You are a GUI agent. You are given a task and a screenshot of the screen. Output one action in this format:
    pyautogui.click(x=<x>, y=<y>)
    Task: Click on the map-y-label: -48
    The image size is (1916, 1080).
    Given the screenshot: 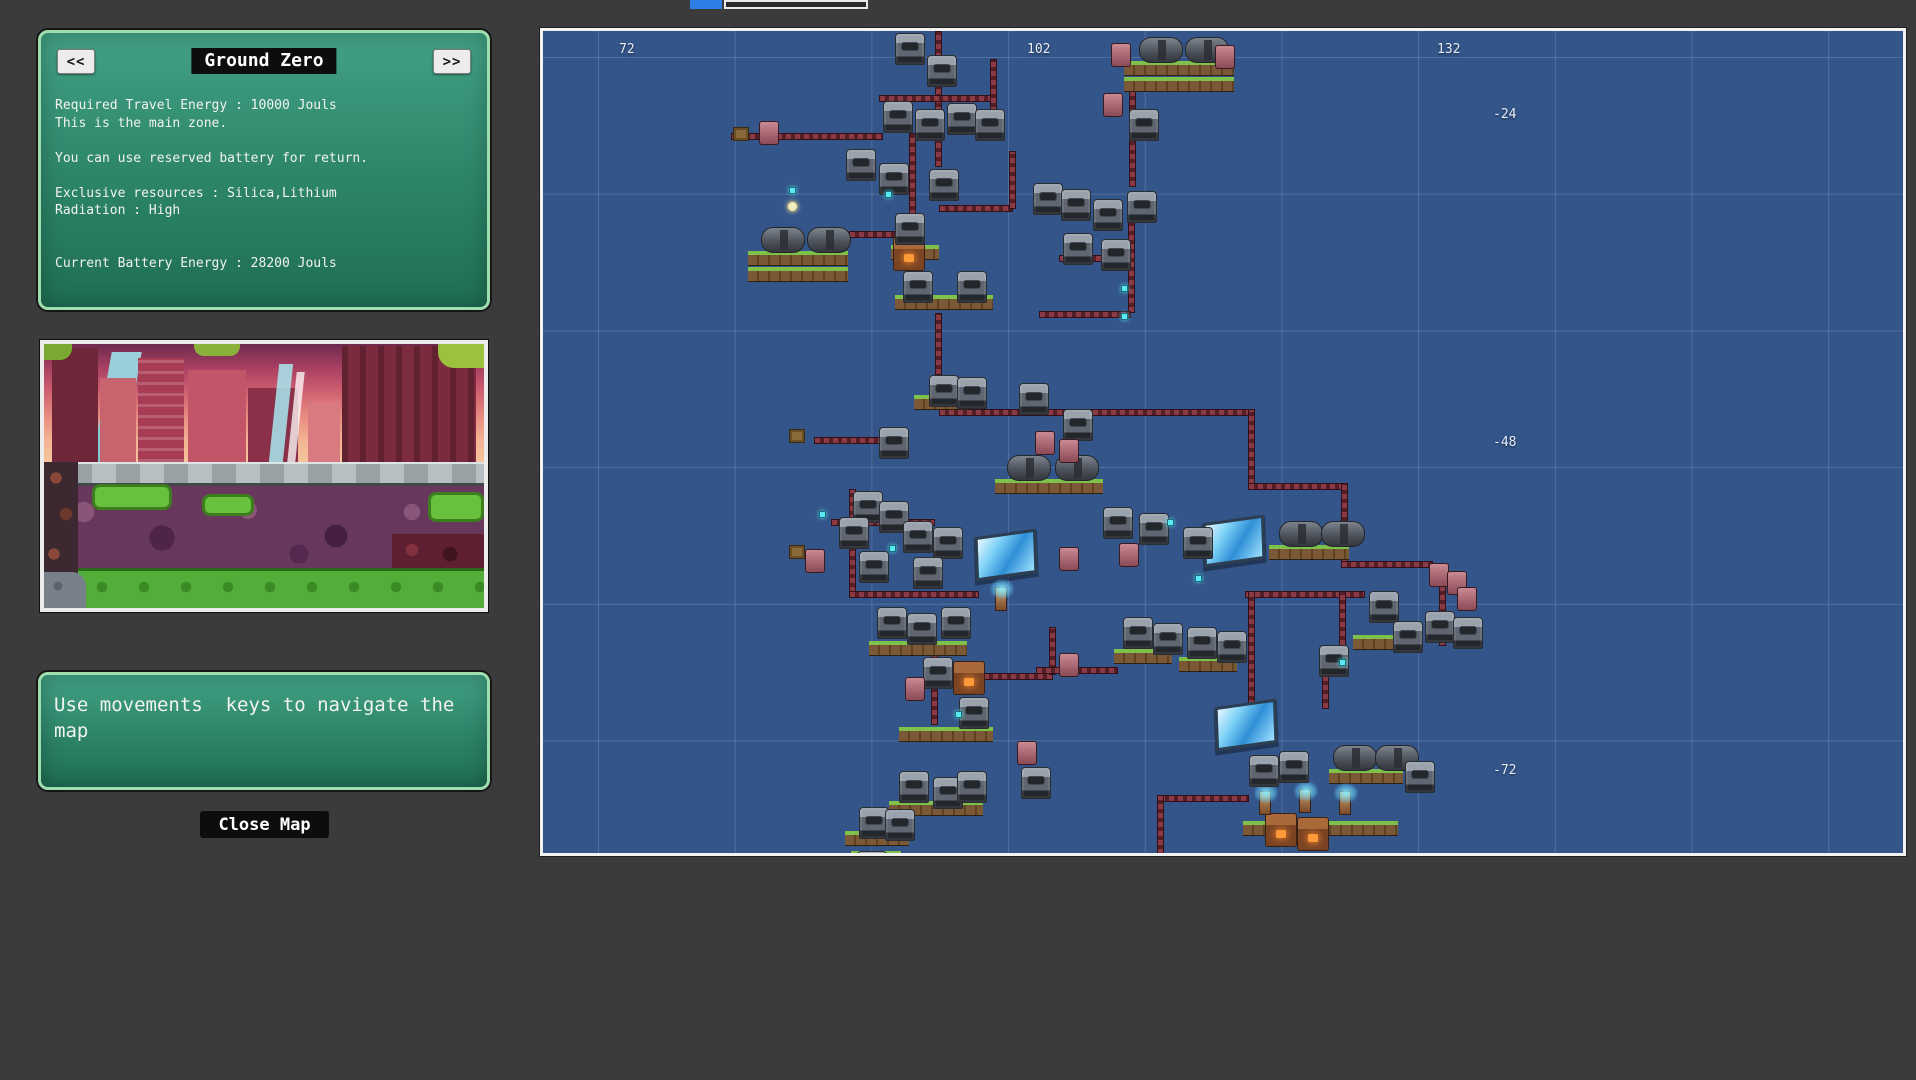 What is the action you would take?
    pyautogui.click(x=1505, y=442)
    